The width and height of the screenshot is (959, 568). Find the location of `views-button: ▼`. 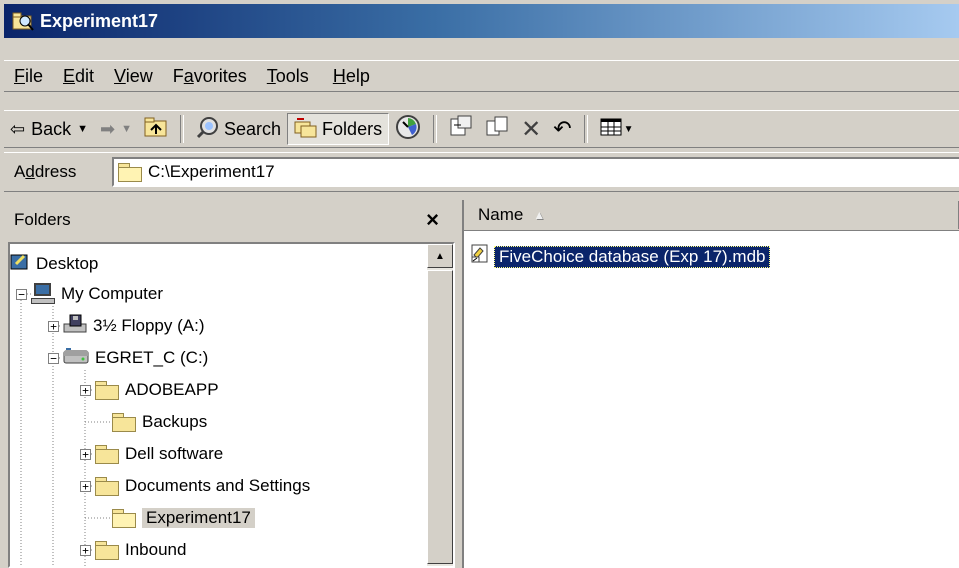

views-button: ▼ is located at coordinates (617, 129).